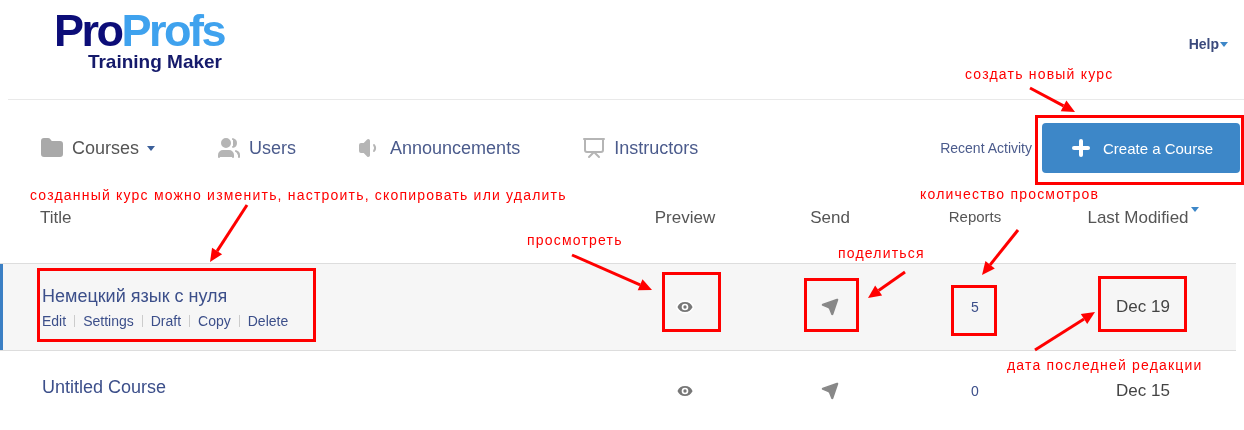 The height and width of the screenshot is (430, 1244). I want to click on annotation-note: дата последней редакции, so click(1105, 365).